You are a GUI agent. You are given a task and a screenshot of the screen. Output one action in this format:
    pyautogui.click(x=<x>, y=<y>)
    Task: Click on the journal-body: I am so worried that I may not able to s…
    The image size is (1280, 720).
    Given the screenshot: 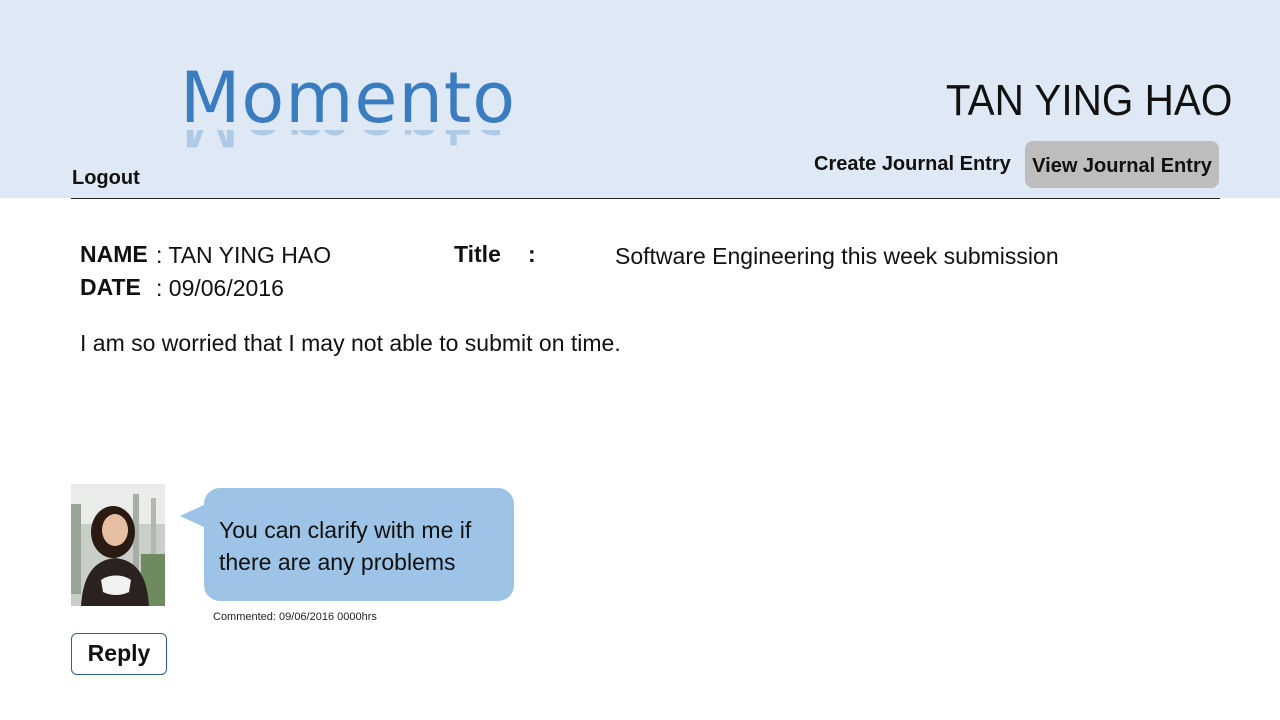 What is the action you would take?
    pyautogui.click(x=350, y=343)
    